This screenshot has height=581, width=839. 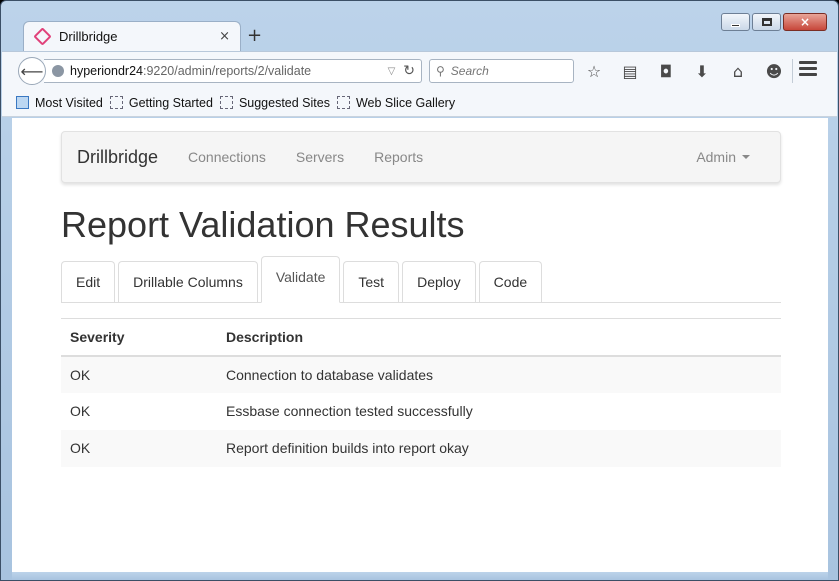 I want to click on bookmark-label: Web Slice Gallery, so click(x=405, y=102).